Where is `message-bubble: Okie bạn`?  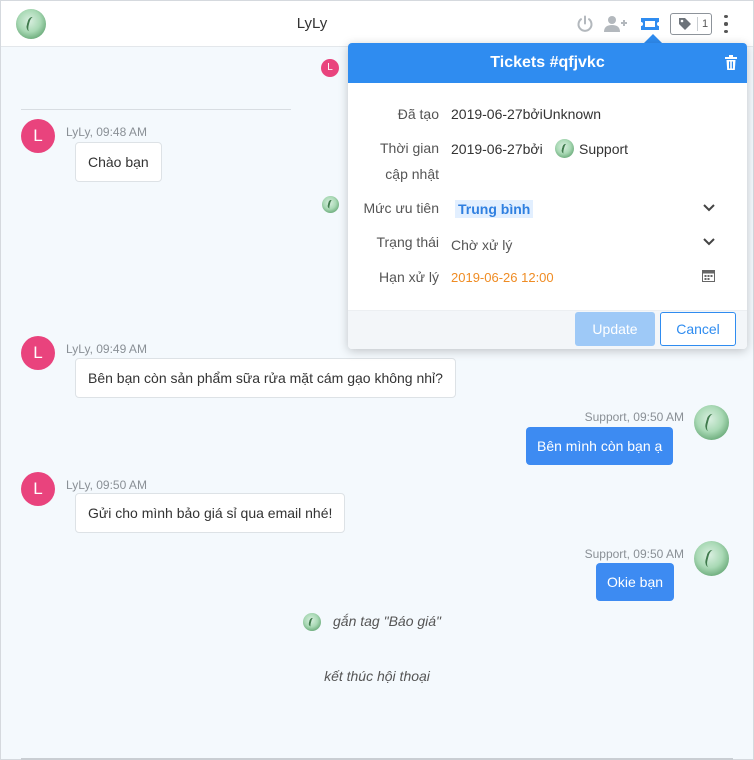 message-bubble: Okie bạn is located at coordinates (635, 582).